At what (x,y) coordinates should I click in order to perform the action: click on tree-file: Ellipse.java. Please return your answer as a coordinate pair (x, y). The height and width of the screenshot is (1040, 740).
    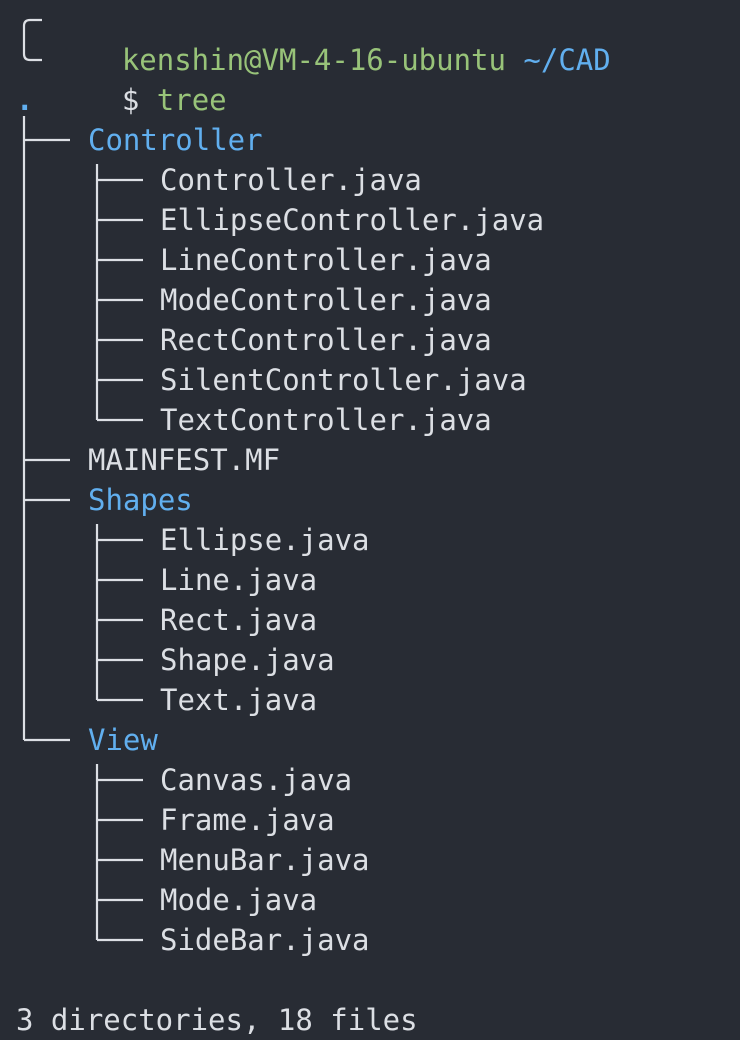
    Looking at the image, I should click on (265, 540).